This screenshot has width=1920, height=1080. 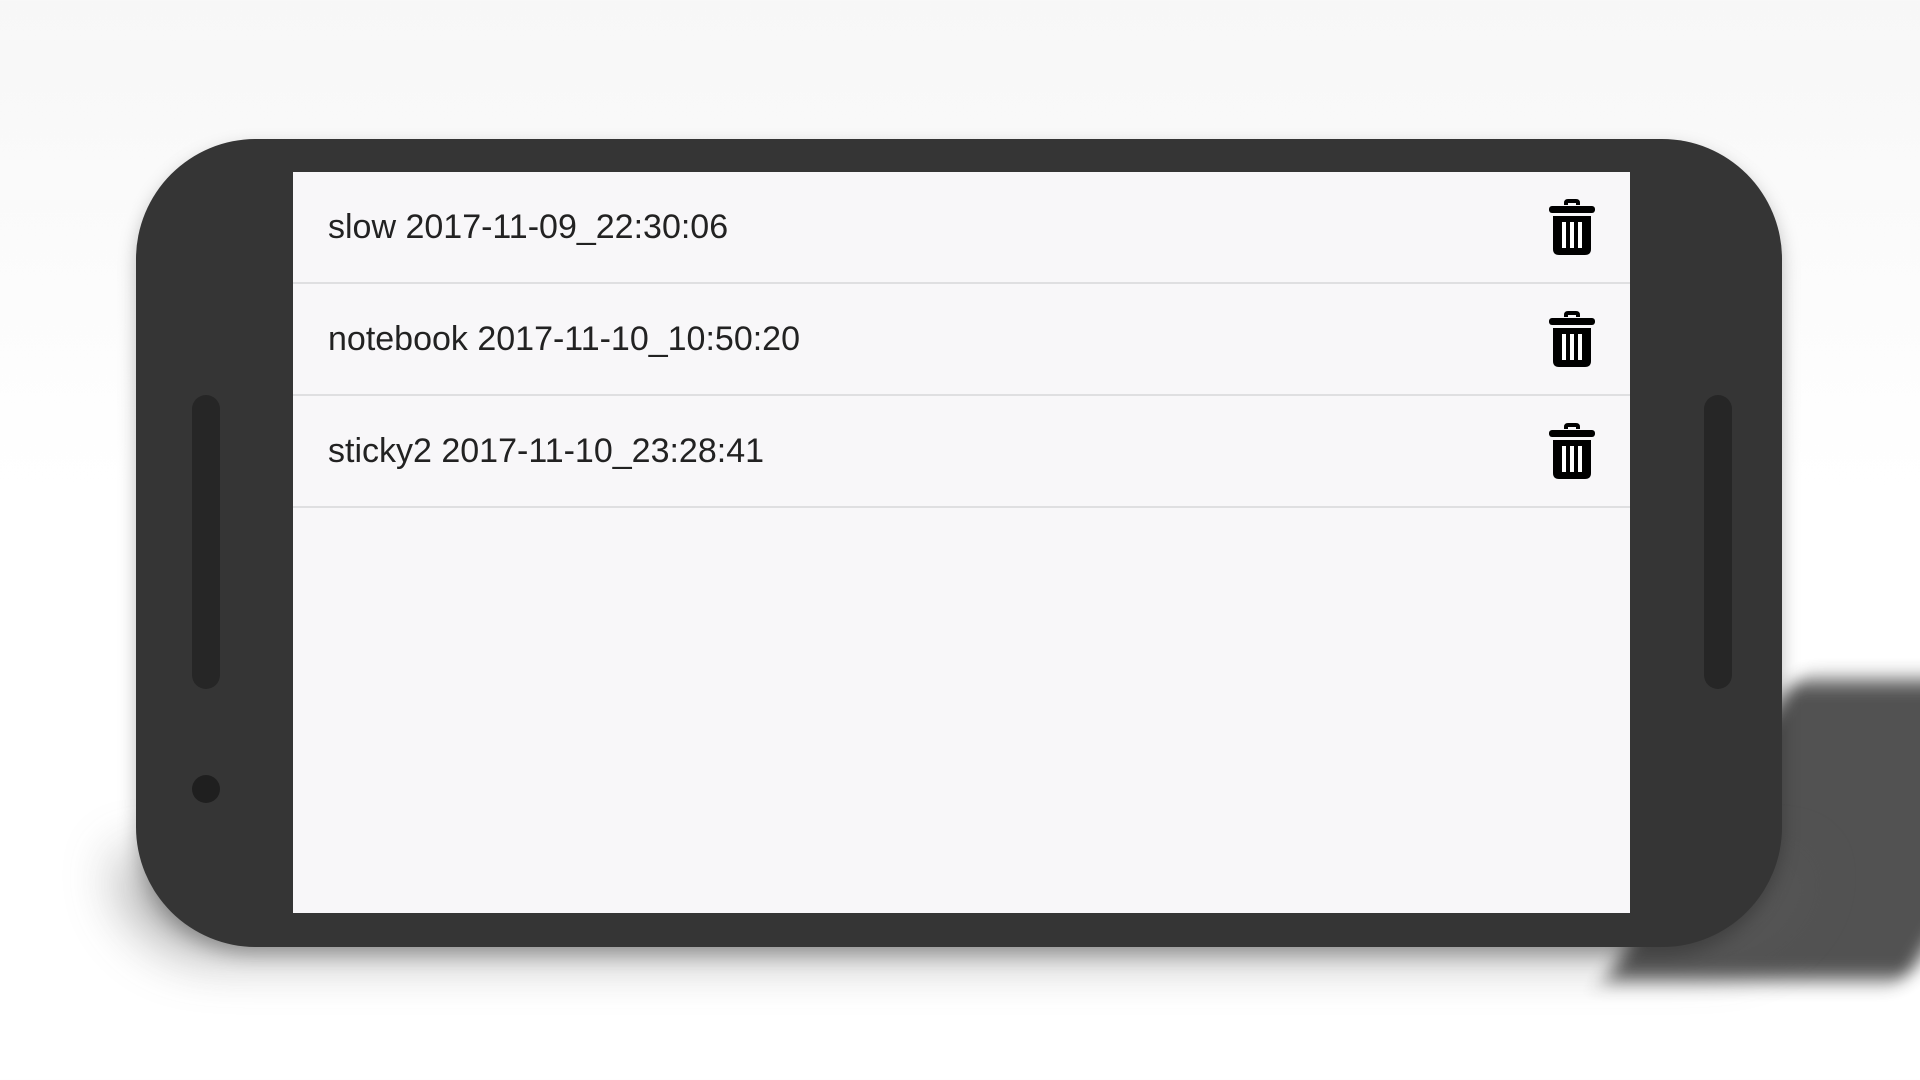 I want to click on list-item-label: sticky2 2017-11-10_23:28:41, so click(x=546, y=451).